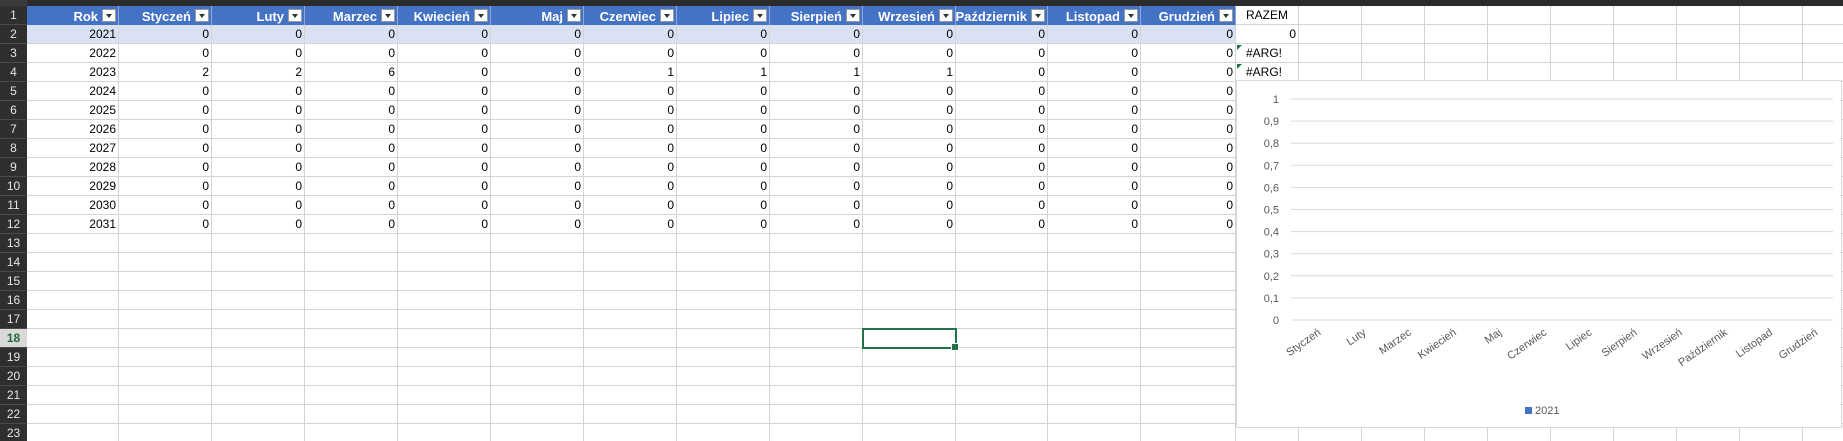  What do you see at coordinates (73, 110) in the screenshot?
I see `table-cell: 2025` at bounding box center [73, 110].